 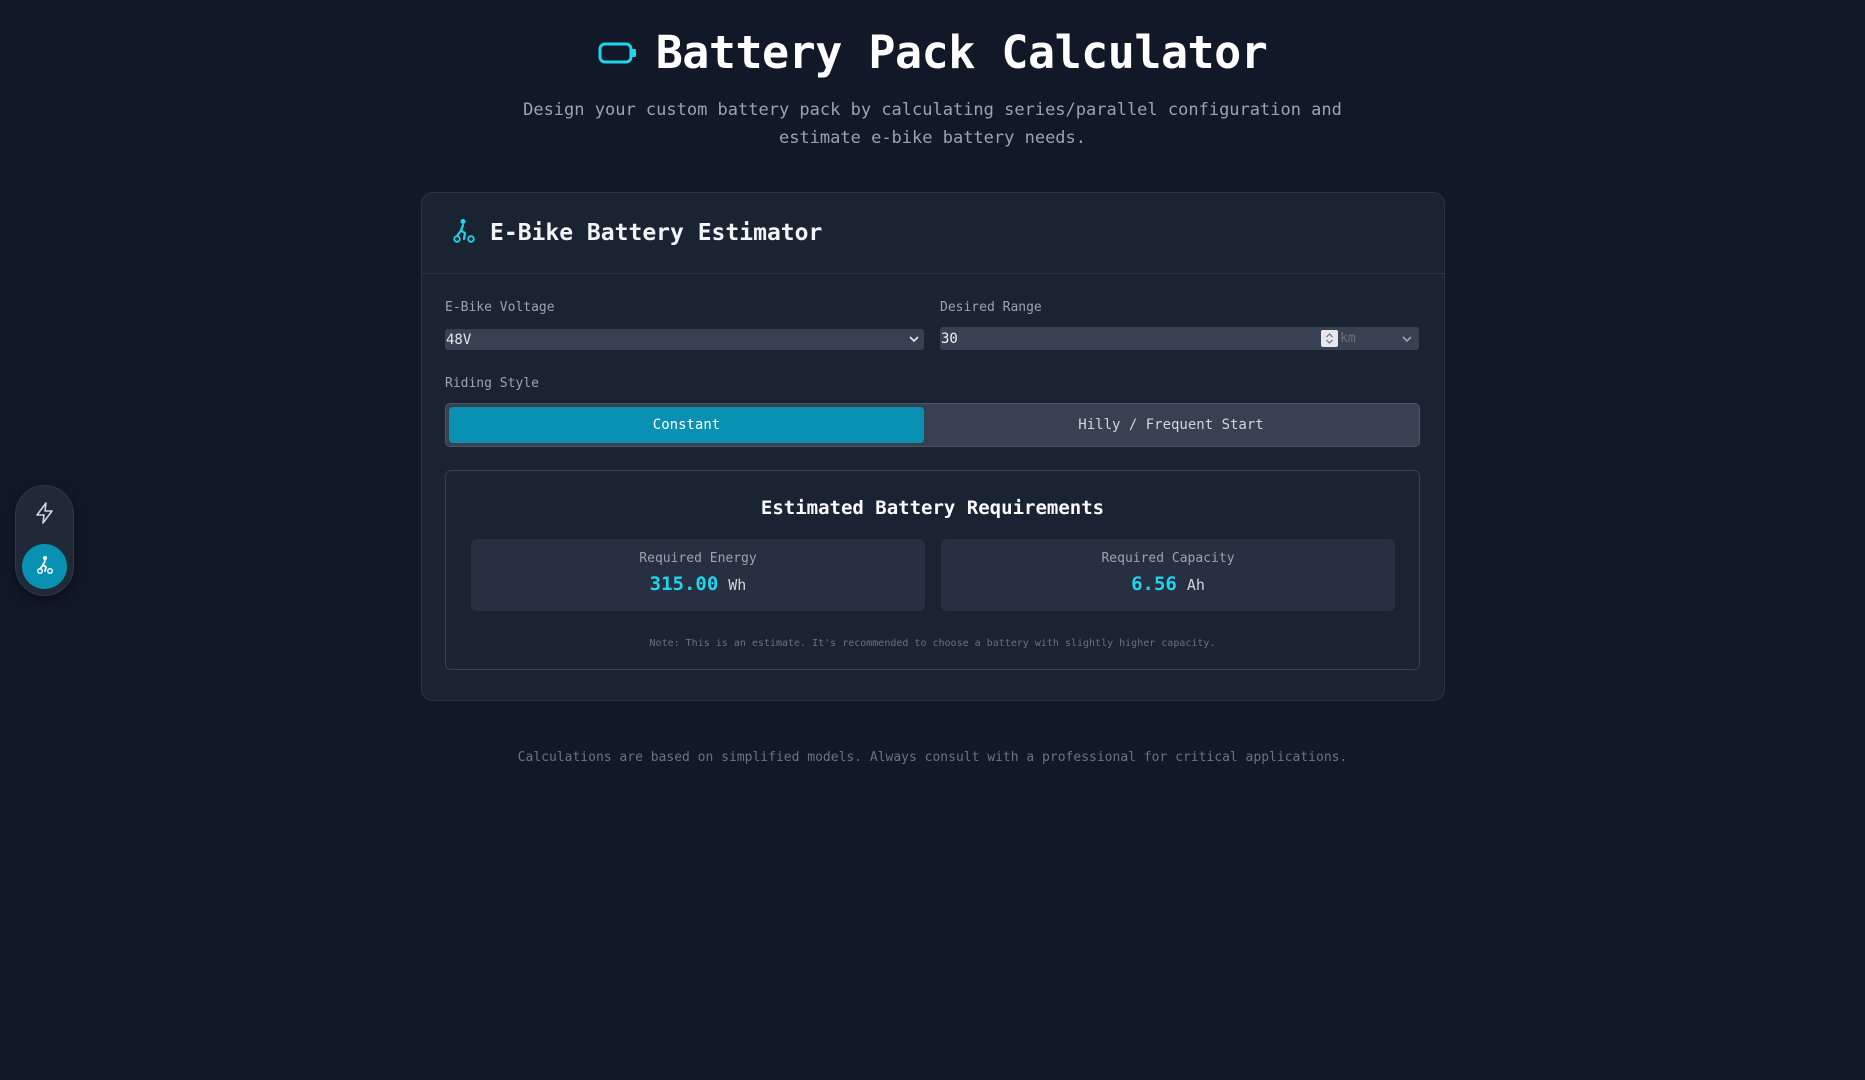 What do you see at coordinates (698, 558) in the screenshot?
I see `required-energy-label: Required Energy` at bounding box center [698, 558].